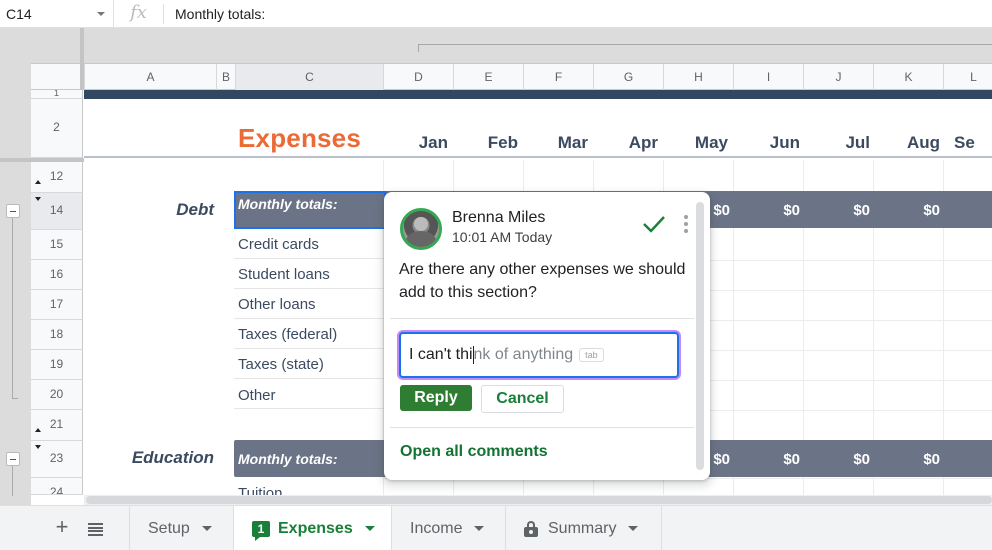 The image size is (992, 550). I want to click on resolve-check-icon, so click(654, 224).